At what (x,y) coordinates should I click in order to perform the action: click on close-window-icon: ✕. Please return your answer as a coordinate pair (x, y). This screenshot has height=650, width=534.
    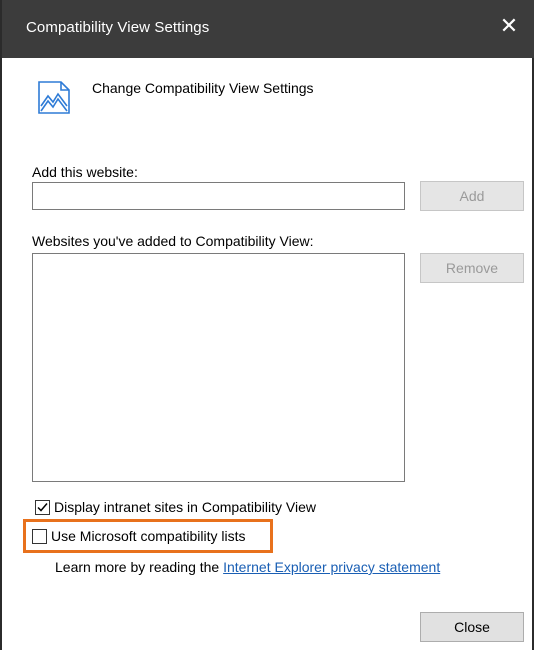
    Looking at the image, I should click on (509, 26).